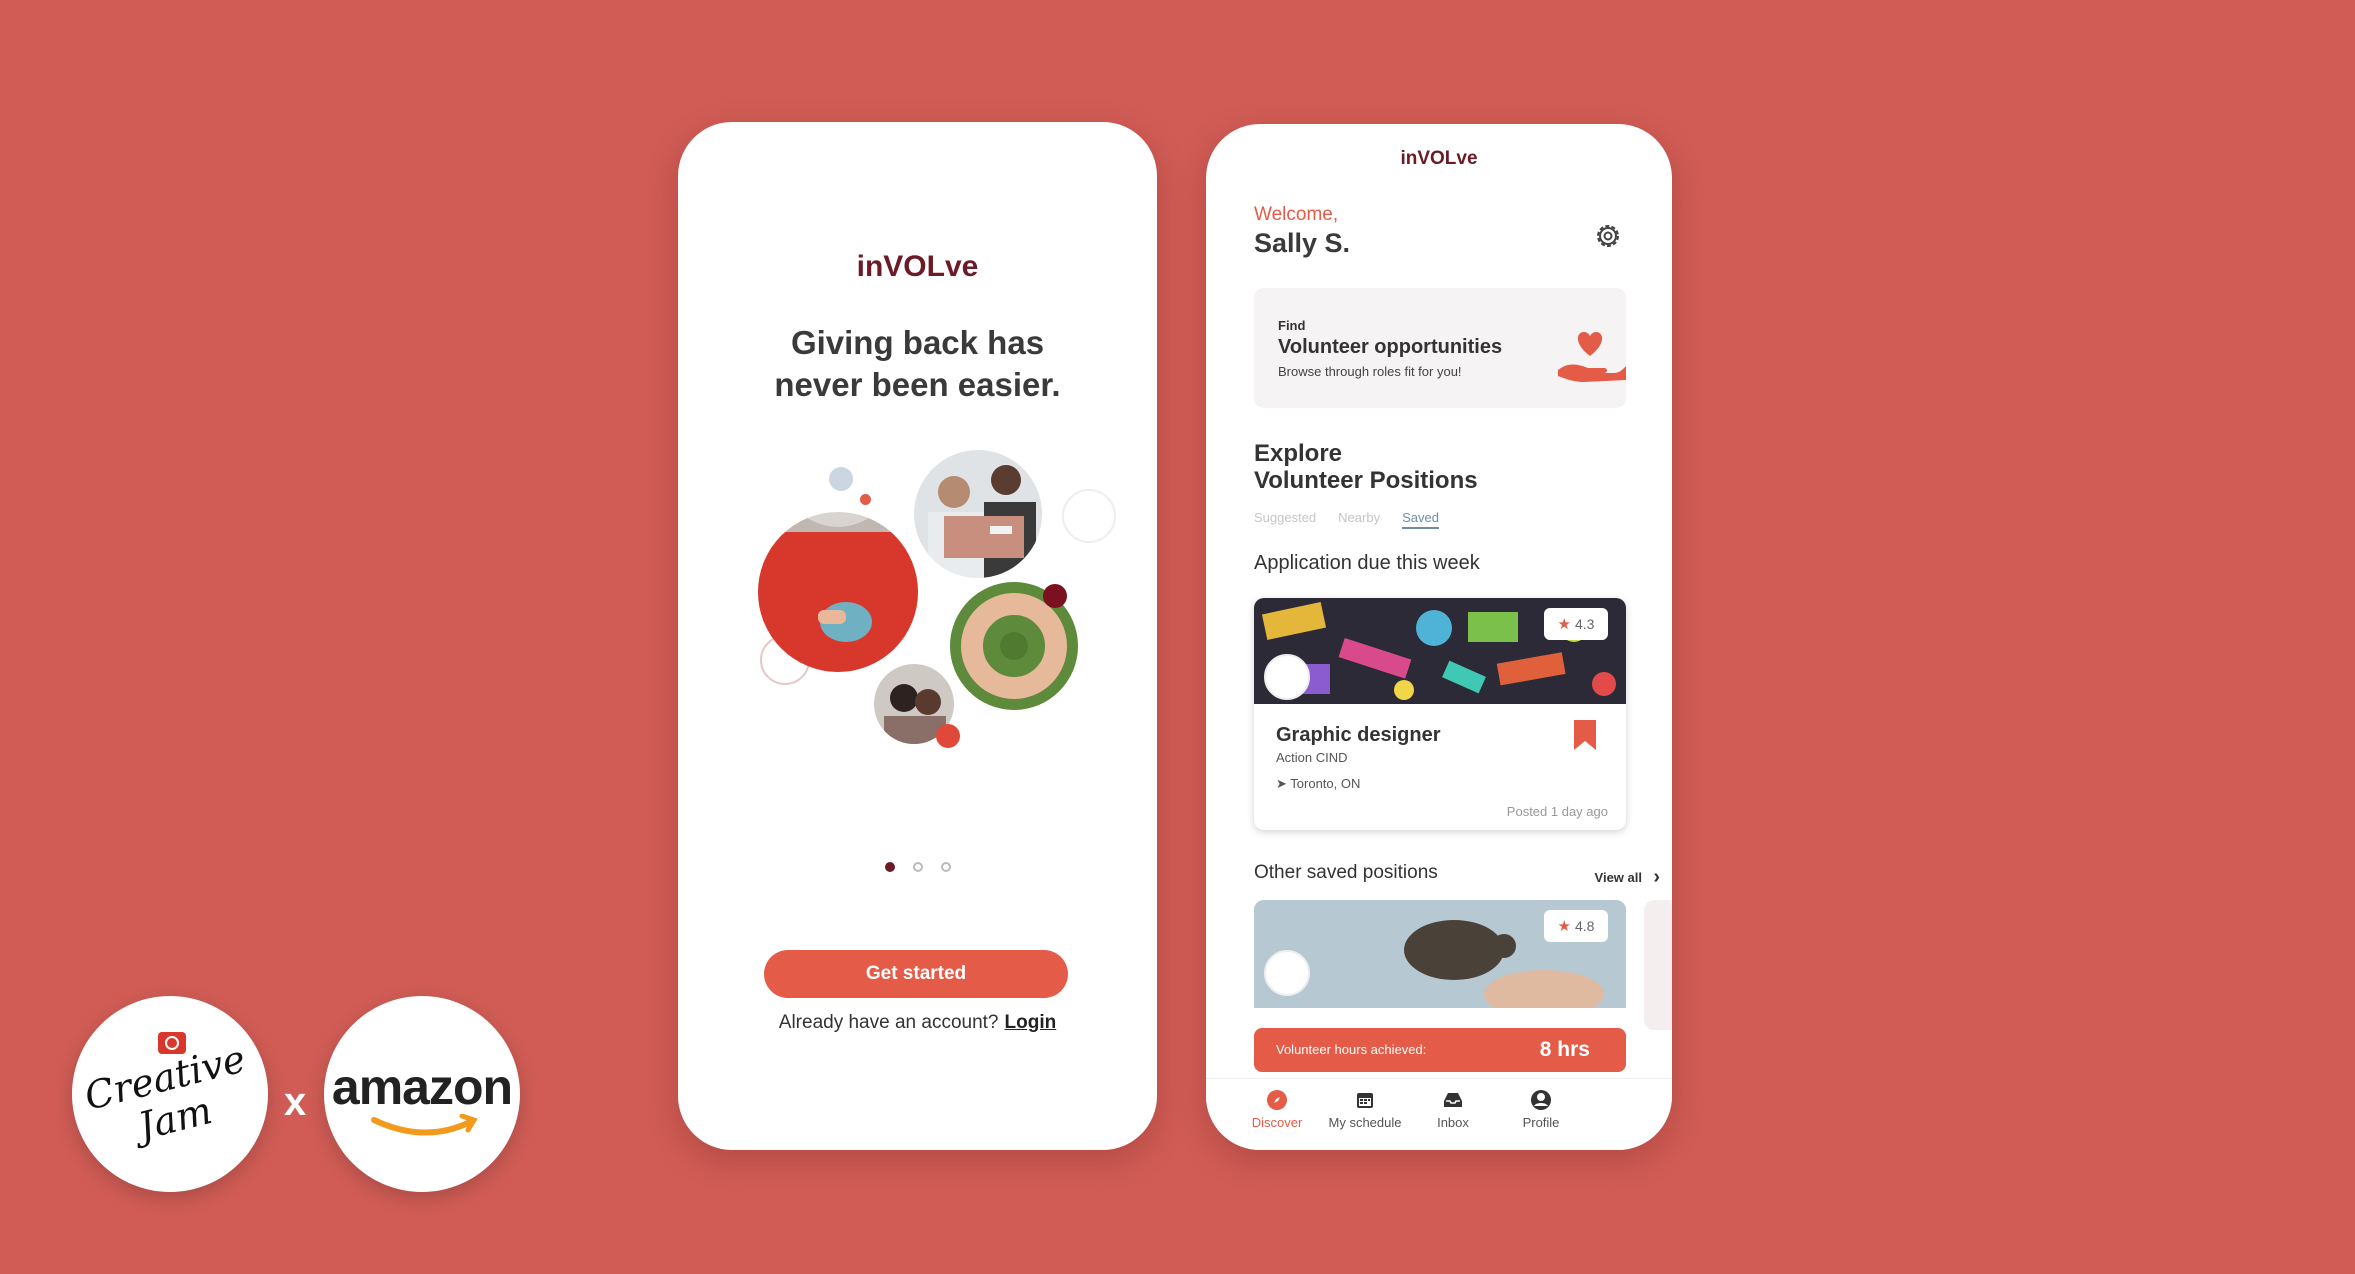 This screenshot has height=1274, width=2355. Describe the element at coordinates (1453, 1122) in the screenshot. I see `nav-inbox-label: Inbox` at that location.